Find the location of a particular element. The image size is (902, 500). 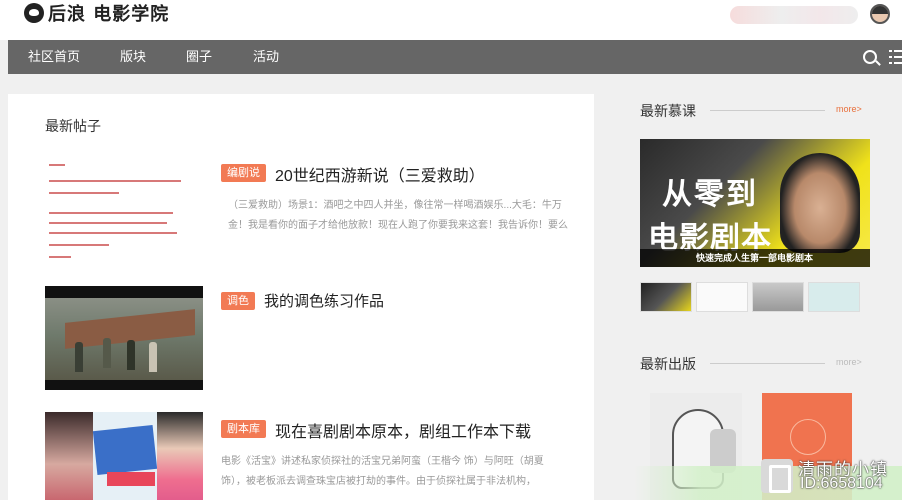

post-title: 20世纪西游新说（三爱救助） is located at coordinates (380, 174).